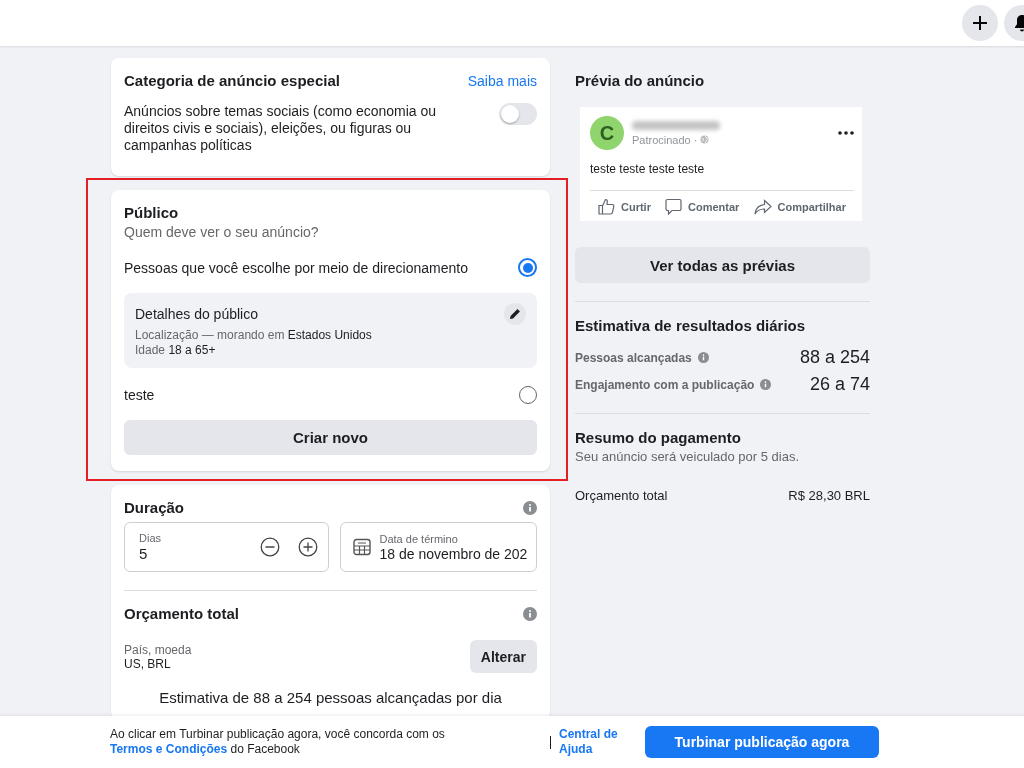  I want to click on edit-button, so click(515, 314).